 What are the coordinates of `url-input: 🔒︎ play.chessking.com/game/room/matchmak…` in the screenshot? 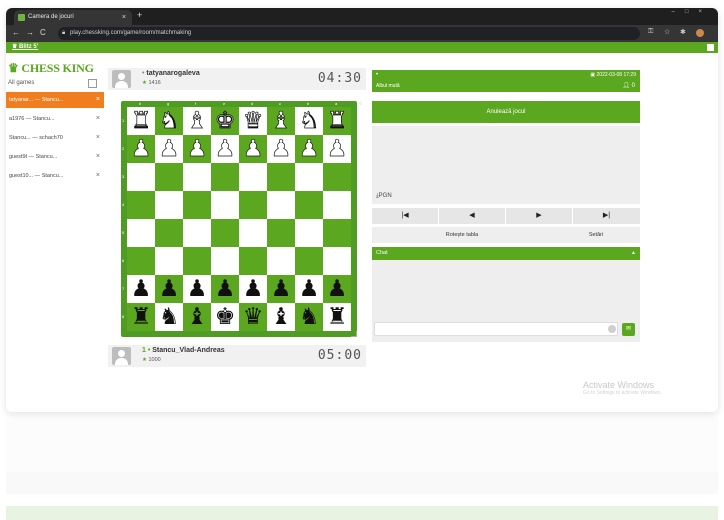 It's located at (349, 33).